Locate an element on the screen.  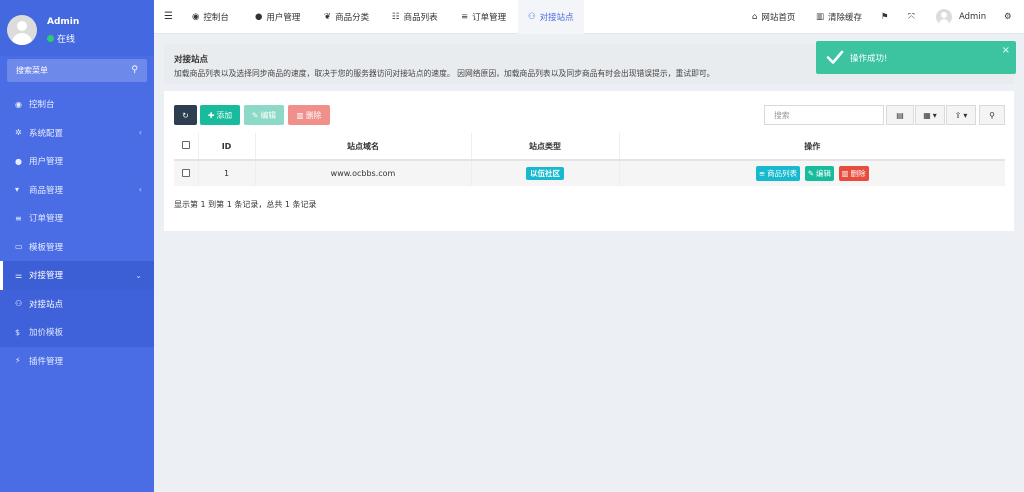
pencil-icon: ✎ is located at coordinates (810, 173).